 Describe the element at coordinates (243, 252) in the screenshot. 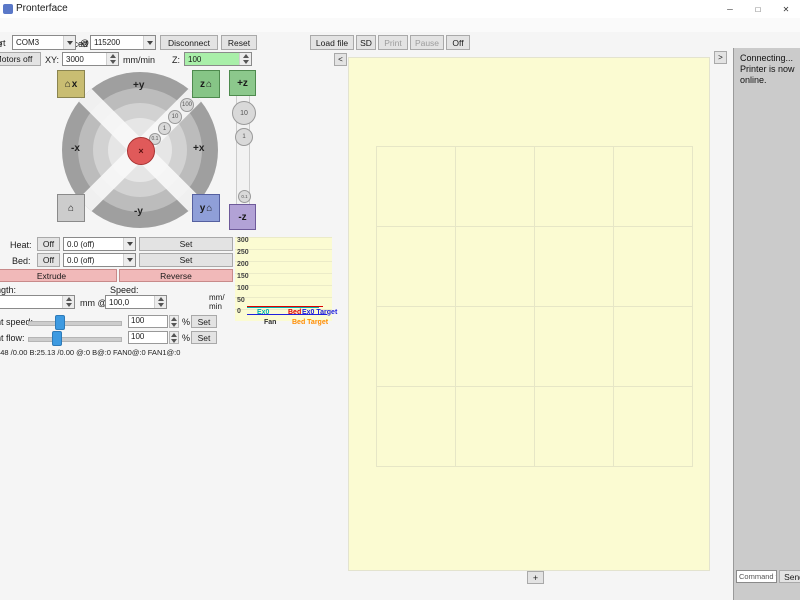

I see `graph-tick: 250` at that location.